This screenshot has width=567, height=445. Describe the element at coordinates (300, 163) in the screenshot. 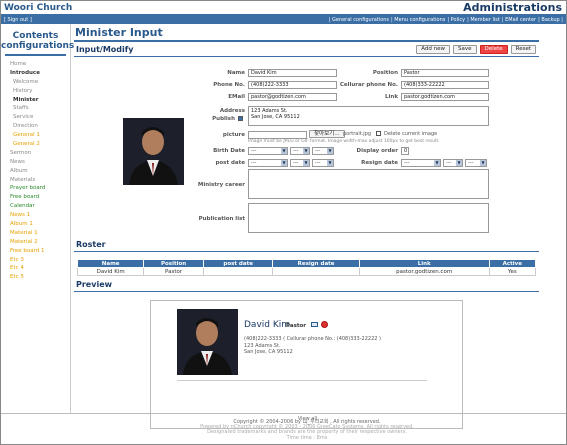

I see `post-month-select: --- ▼` at that location.